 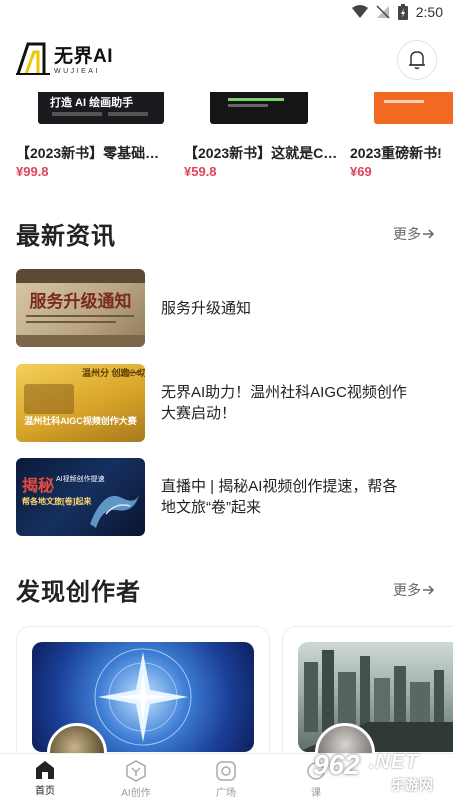 What do you see at coordinates (359, 11) in the screenshot?
I see `wifi-icon` at bounding box center [359, 11].